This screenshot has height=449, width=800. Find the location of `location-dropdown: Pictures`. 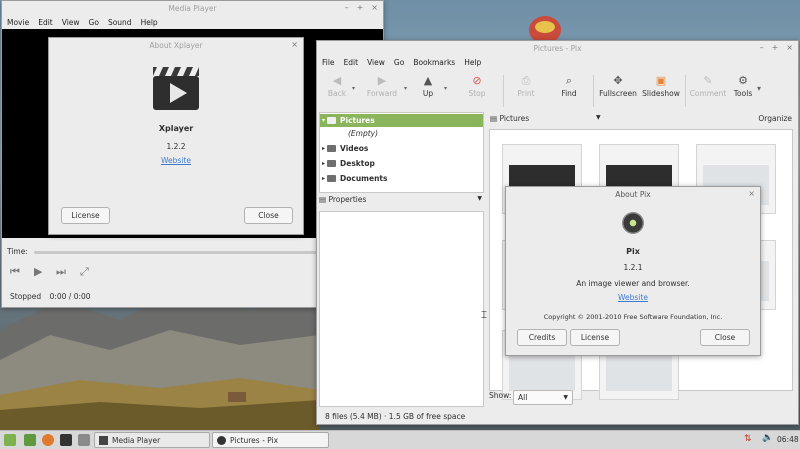

location-dropdown: Pictures is located at coordinates (514, 118).